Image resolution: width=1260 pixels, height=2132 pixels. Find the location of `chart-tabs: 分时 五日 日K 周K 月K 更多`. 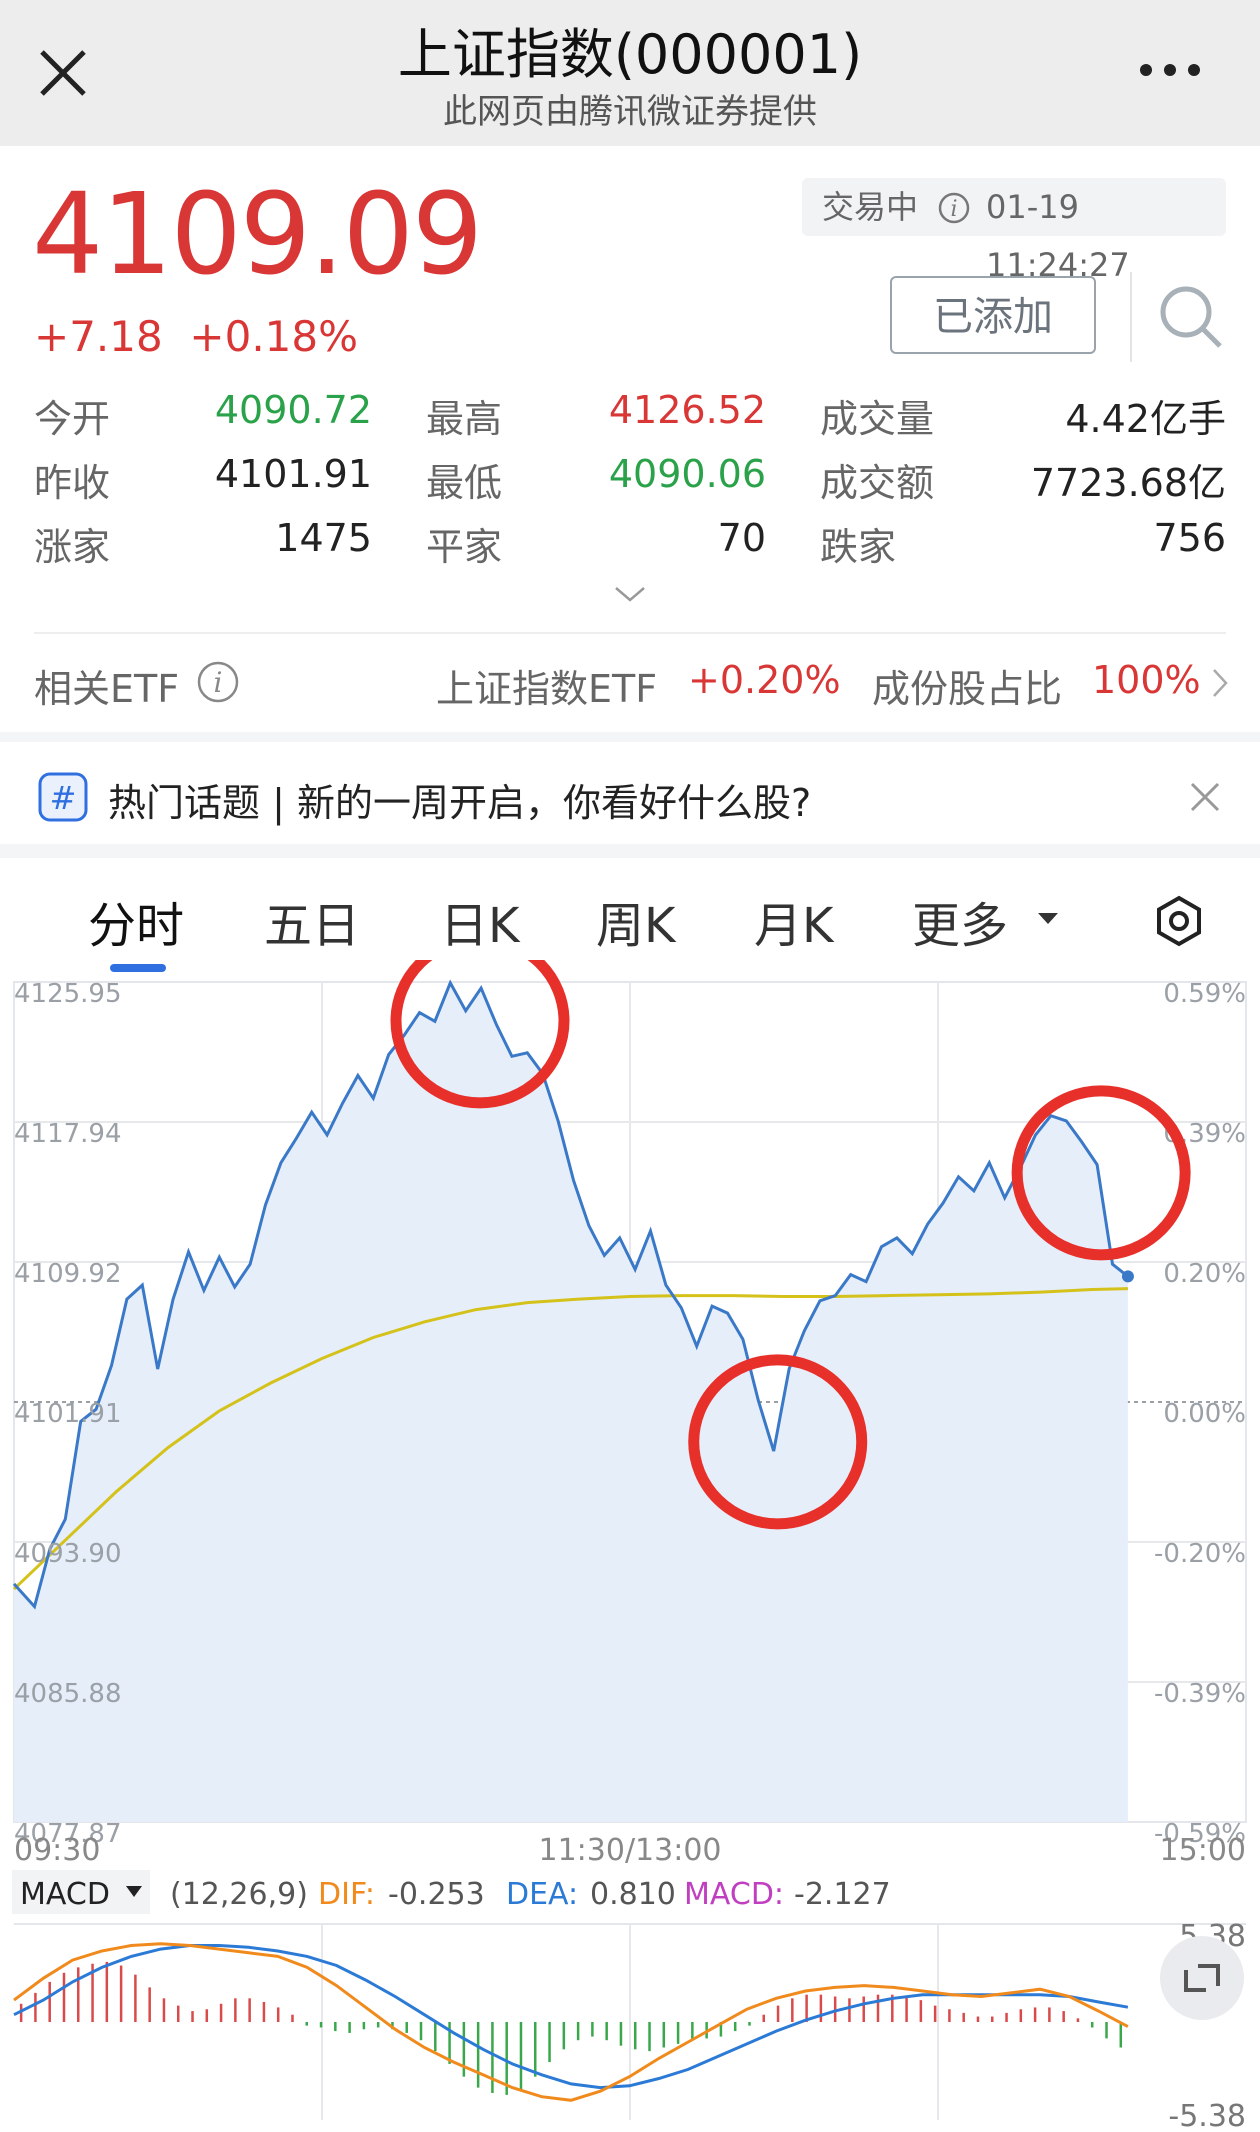

chart-tabs: 分时 五日 日K 周K 月K 更多 is located at coordinates (630, 926).